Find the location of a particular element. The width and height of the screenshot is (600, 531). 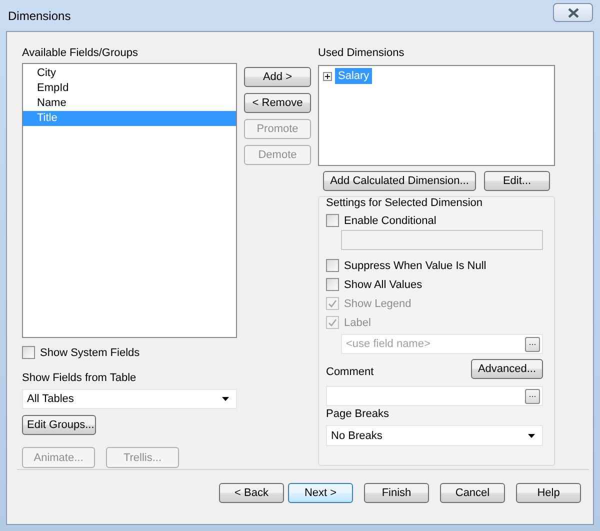

checkbox-label: Show Legend is located at coordinates (378, 303).